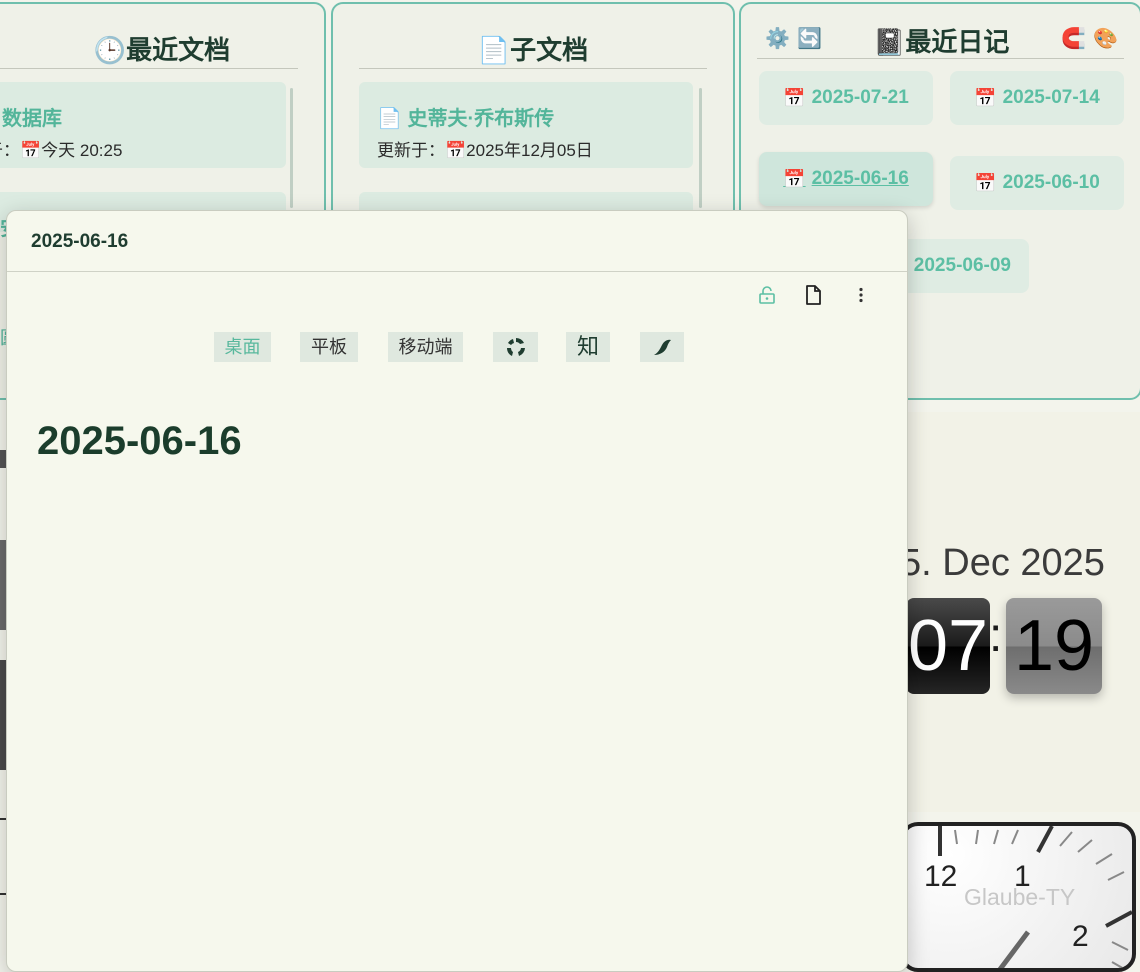 The image size is (1140, 972). What do you see at coordinates (941, 42) in the screenshot?
I see `recent-diary-title: 📓最近日记` at bounding box center [941, 42].